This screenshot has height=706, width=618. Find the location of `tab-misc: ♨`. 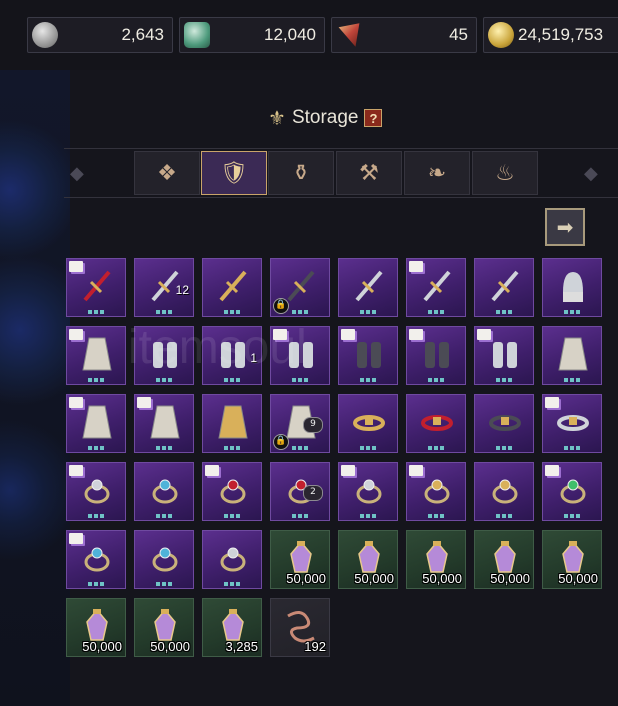

tab-misc: ♨ is located at coordinates (505, 173).